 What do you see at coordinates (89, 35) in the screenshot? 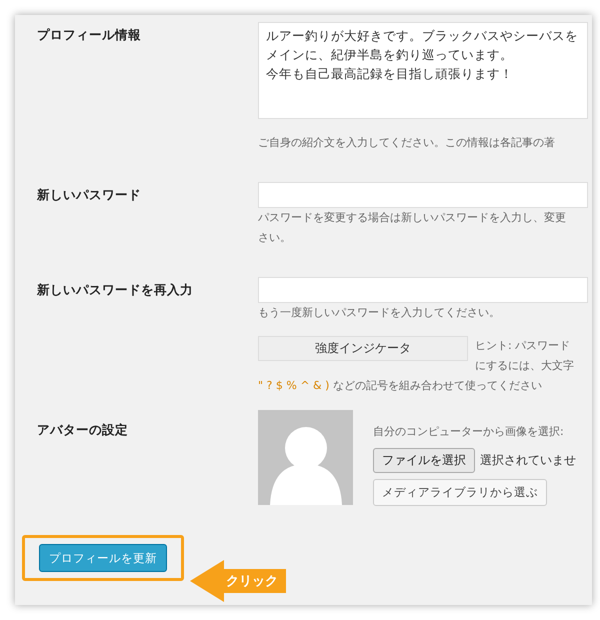
I see `field-label: プロフィール情報` at bounding box center [89, 35].